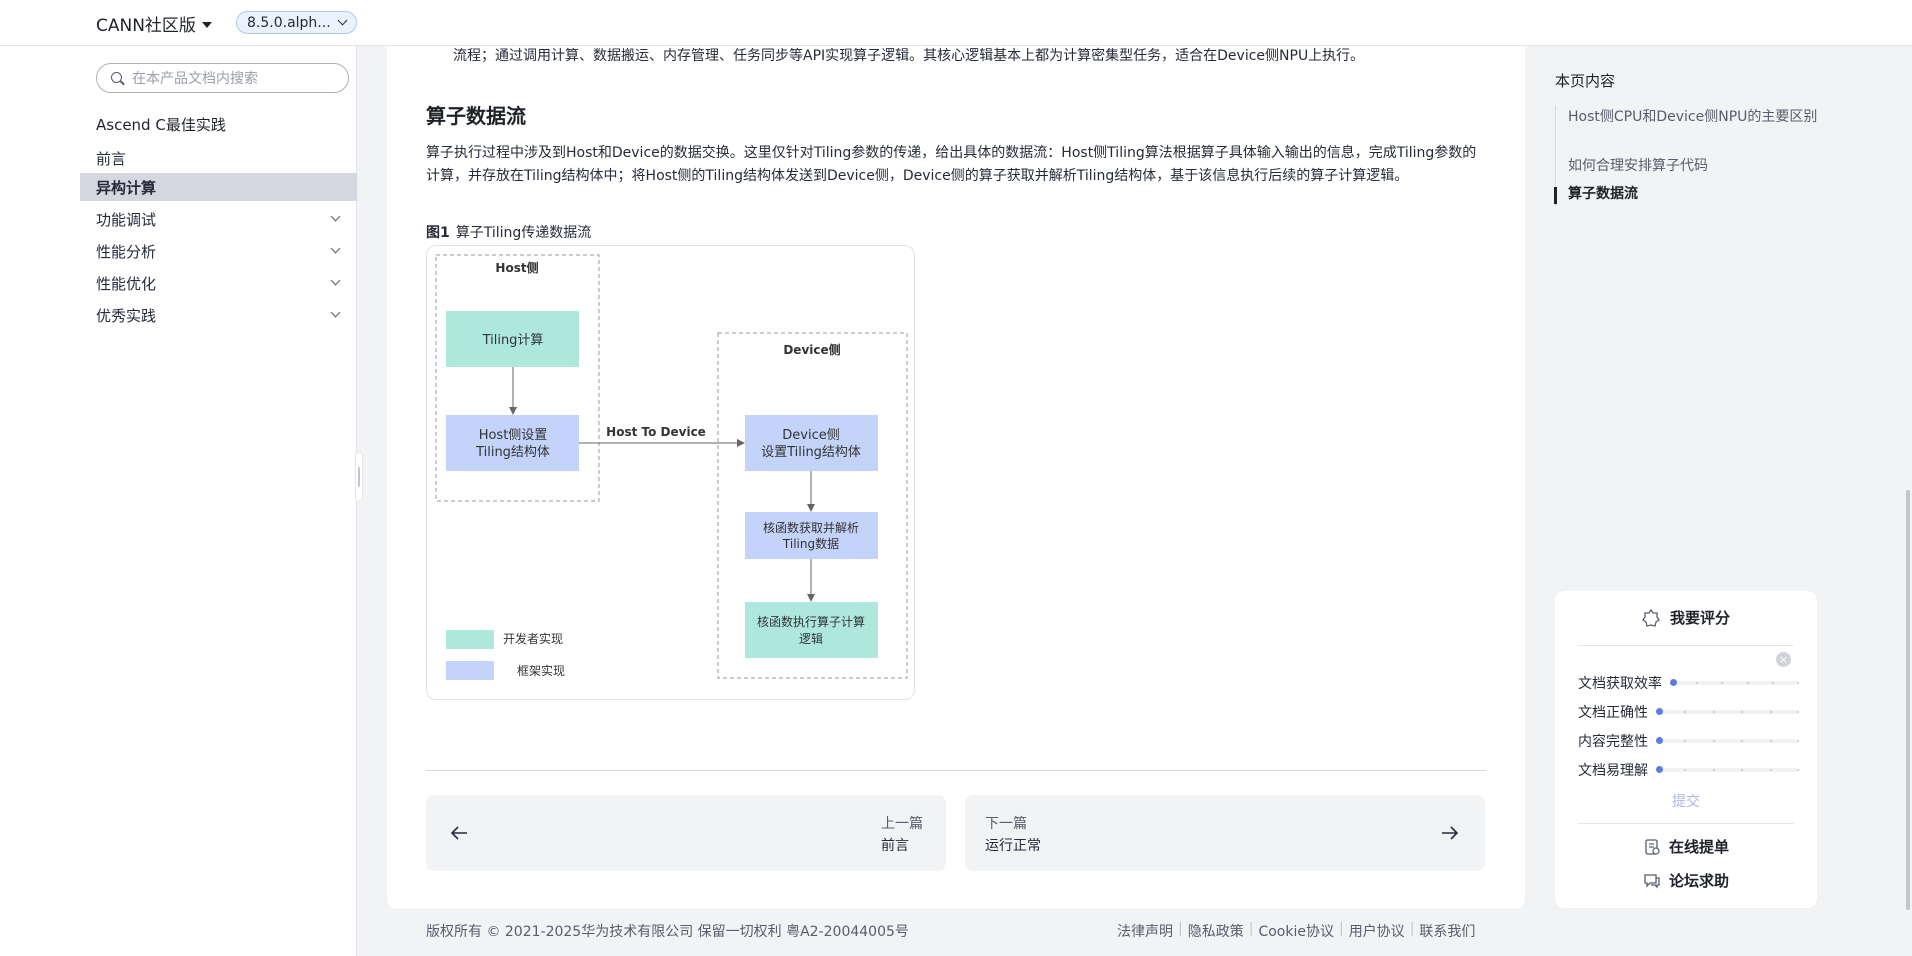  What do you see at coordinates (470, 670) in the screenshot?
I see `legend-fw-swatch` at bounding box center [470, 670].